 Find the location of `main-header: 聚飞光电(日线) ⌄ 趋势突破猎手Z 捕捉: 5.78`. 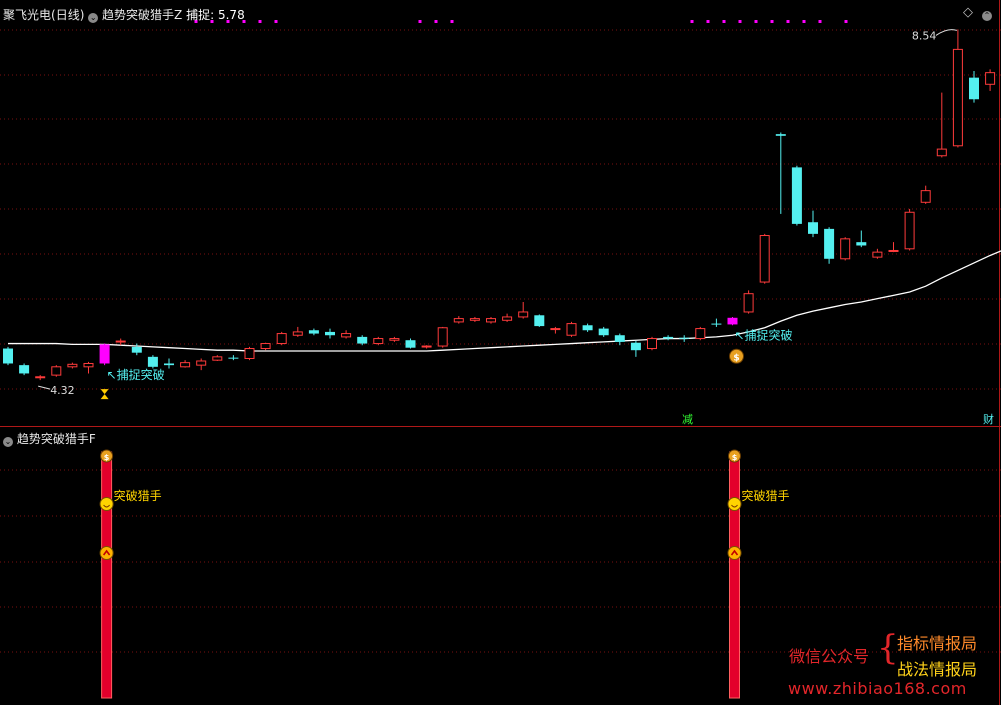

main-header: 聚飞光电(日线) ⌄ 趋势突破猎手Z 捕捉: 5.78 is located at coordinates (124, 14).